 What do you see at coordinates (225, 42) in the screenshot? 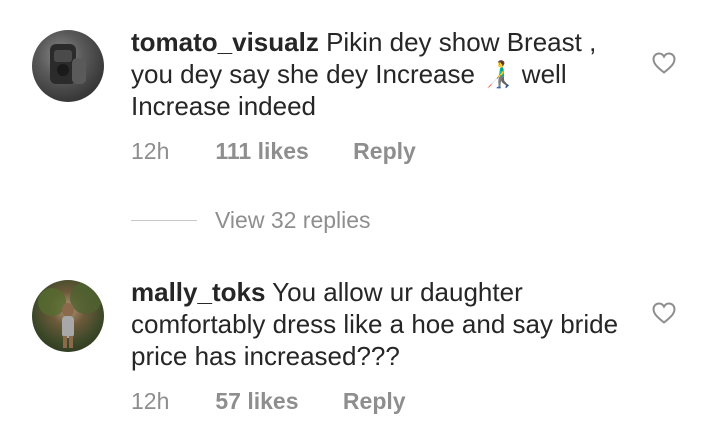
I see `comment-username: tomato_visualz` at bounding box center [225, 42].